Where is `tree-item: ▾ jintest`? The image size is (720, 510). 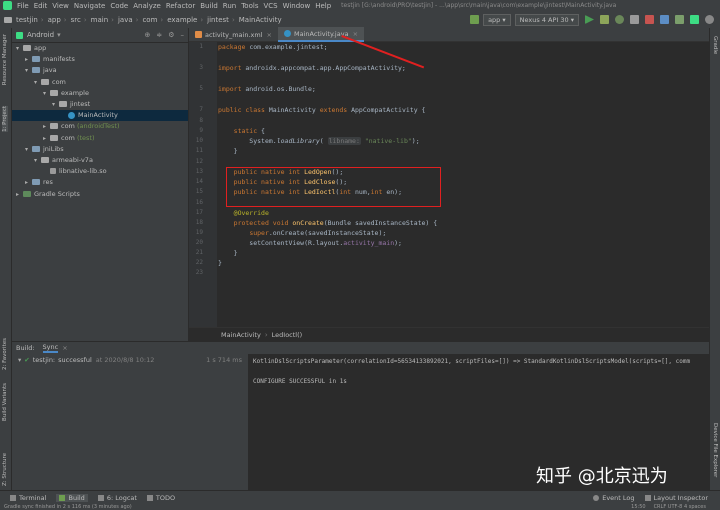 tree-item: ▾ jintest is located at coordinates (100, 104).